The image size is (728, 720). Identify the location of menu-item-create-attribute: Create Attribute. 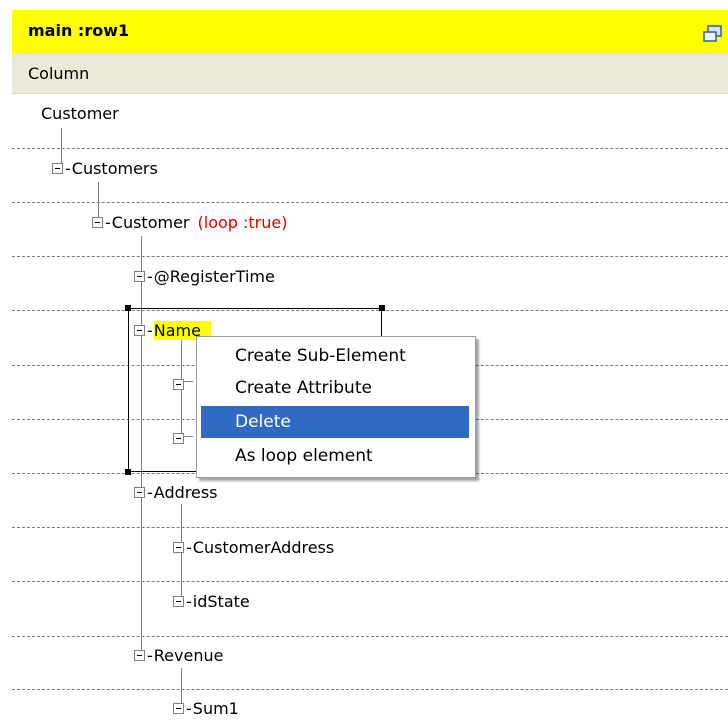
(335, 388).